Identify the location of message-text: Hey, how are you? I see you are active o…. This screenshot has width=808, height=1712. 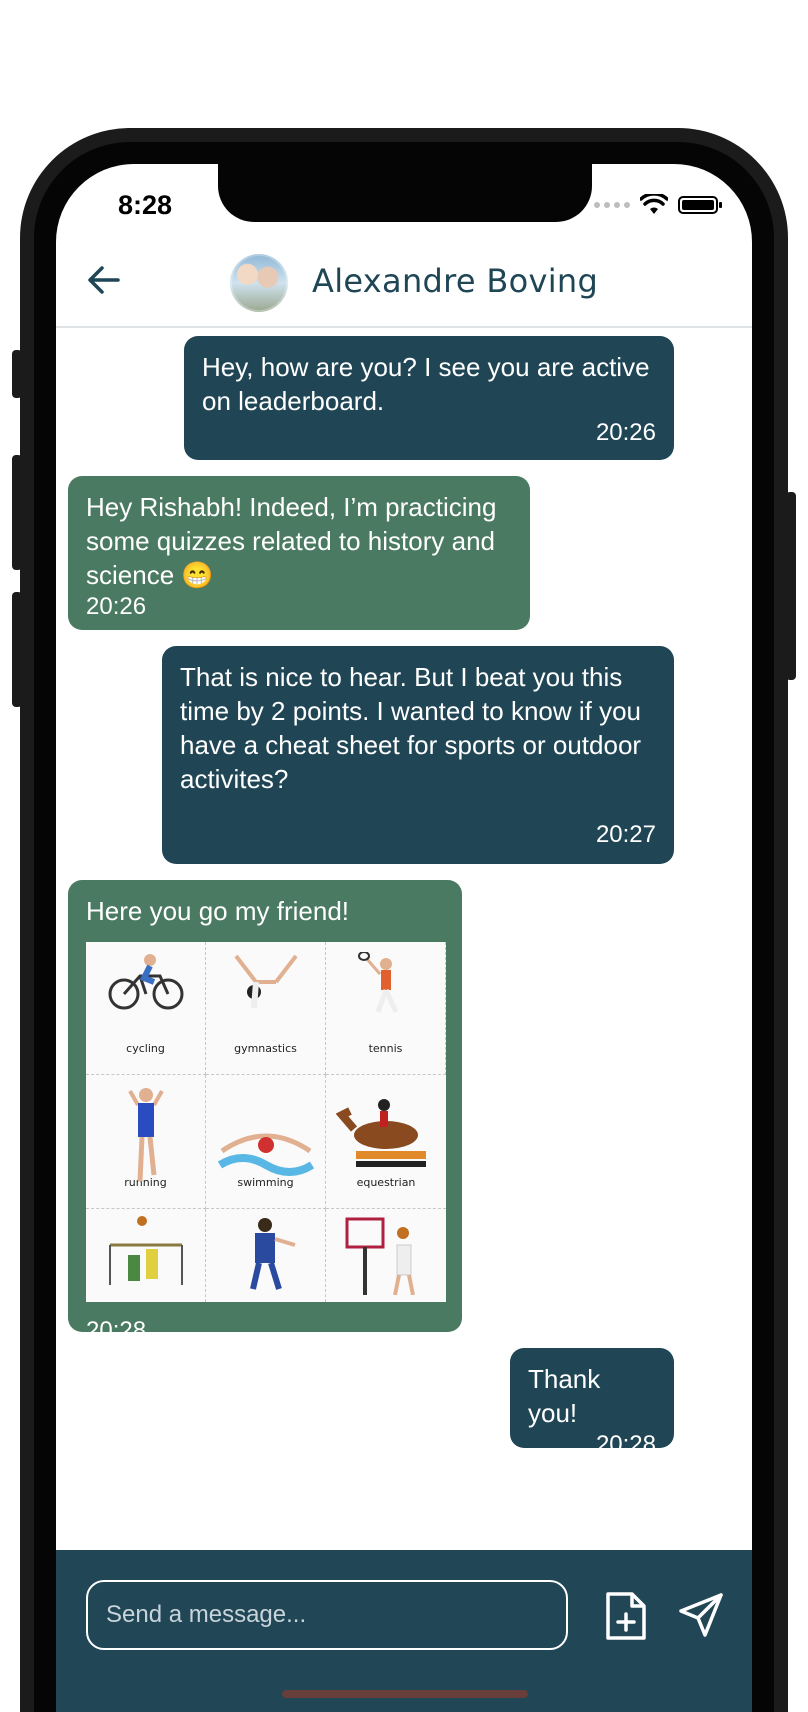
(426, 384).